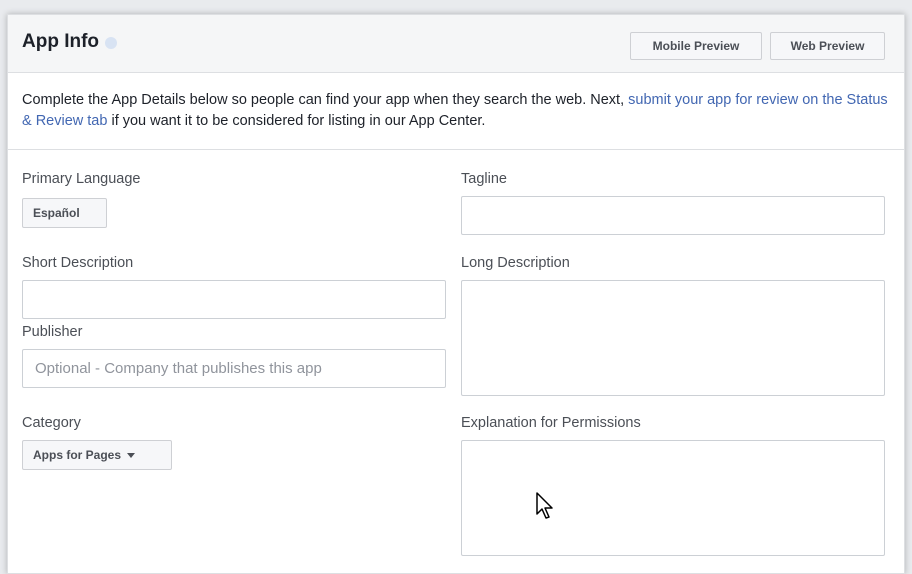  What do you see at coordinates (544, 505) in the screenshot?
I see `mouse-pointer-icon` at bounding box center [544, 505].